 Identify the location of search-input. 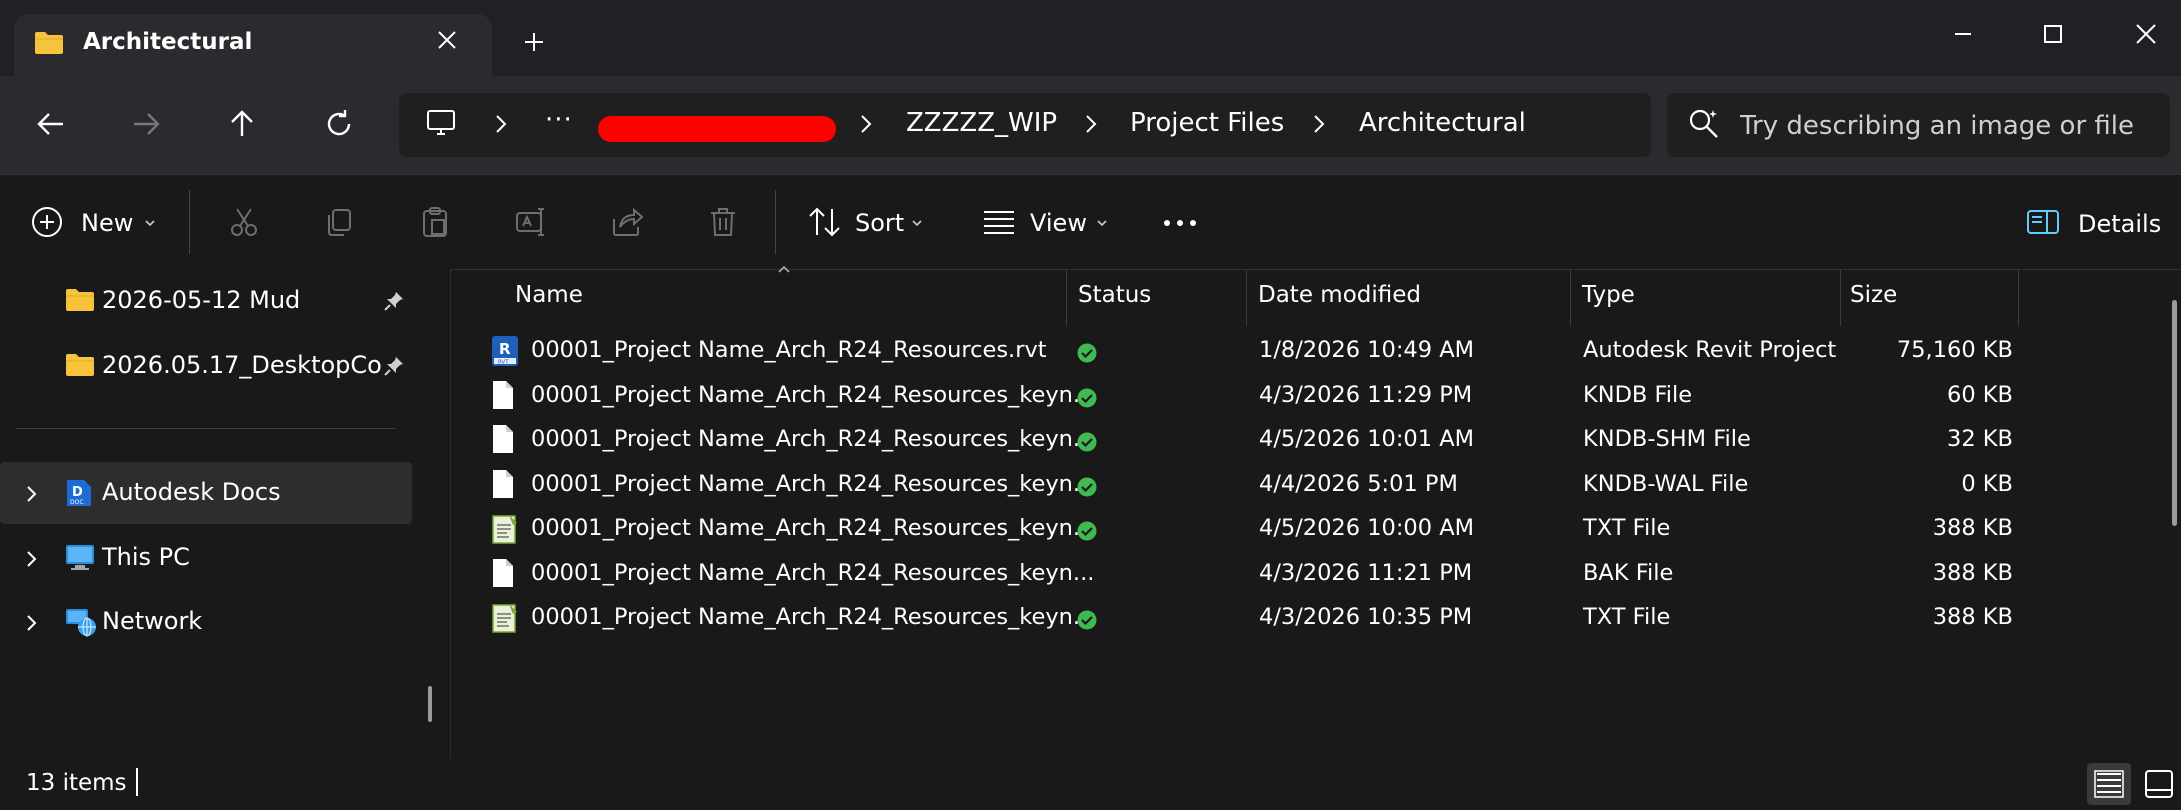
(1950, 126).